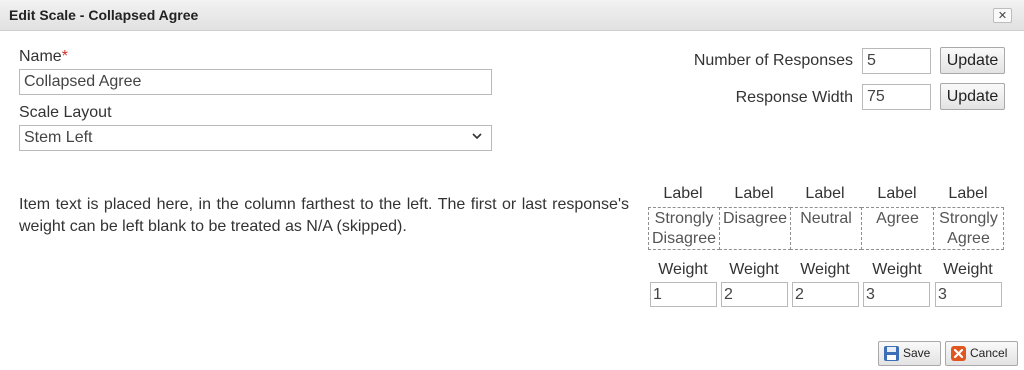  I want to click on response-label-3: Neutral, so click(826, 228).